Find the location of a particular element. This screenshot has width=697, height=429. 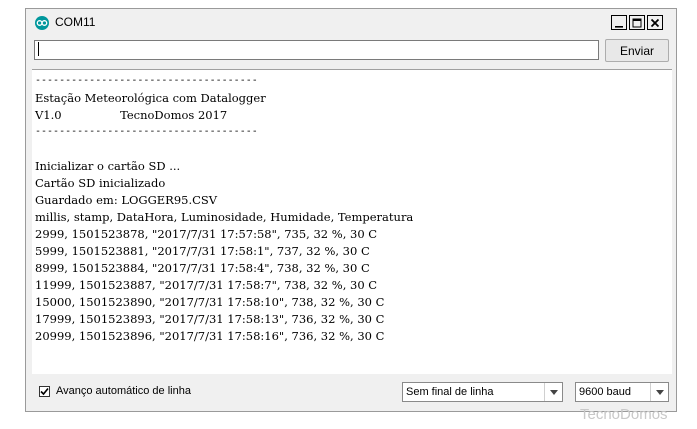

watermark: TecnoDomos is located at coordinates (624, 414).